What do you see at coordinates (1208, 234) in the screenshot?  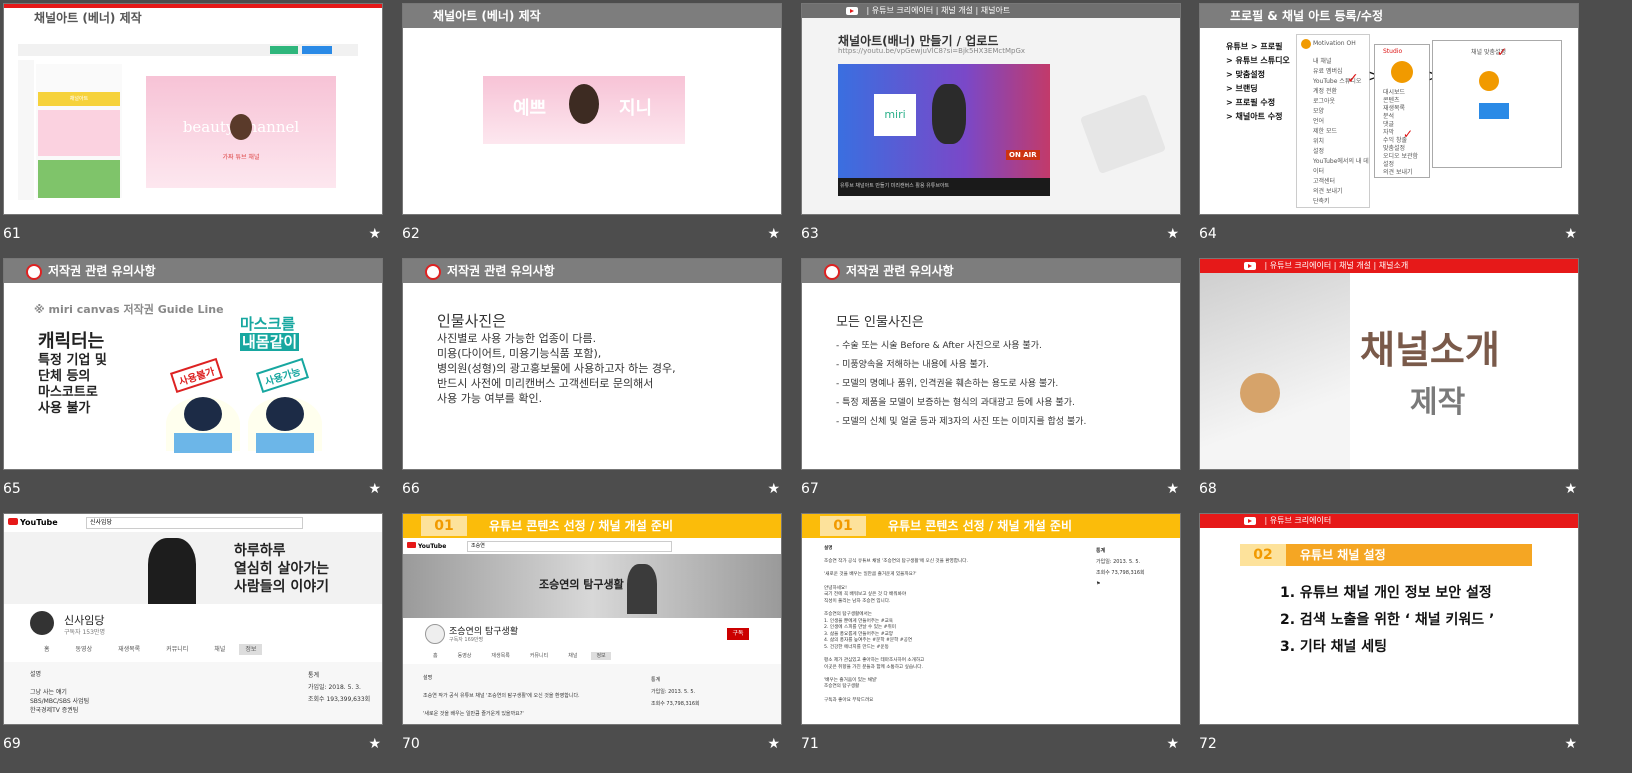 I see `slide-number: 64` at bounding box center [1208, 234].